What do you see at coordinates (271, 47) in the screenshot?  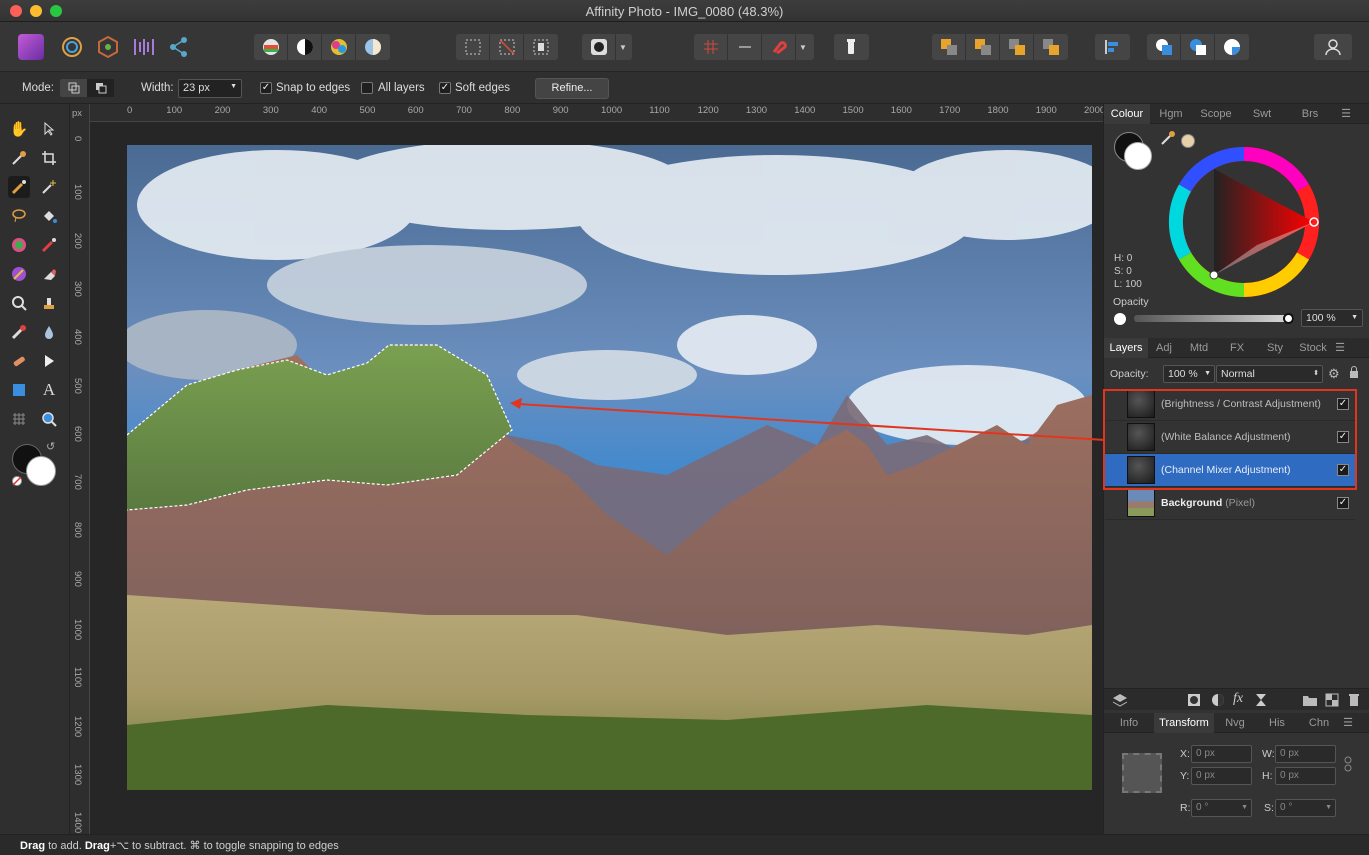 I see `auto-levels-button` at bounding box center [271, 47].